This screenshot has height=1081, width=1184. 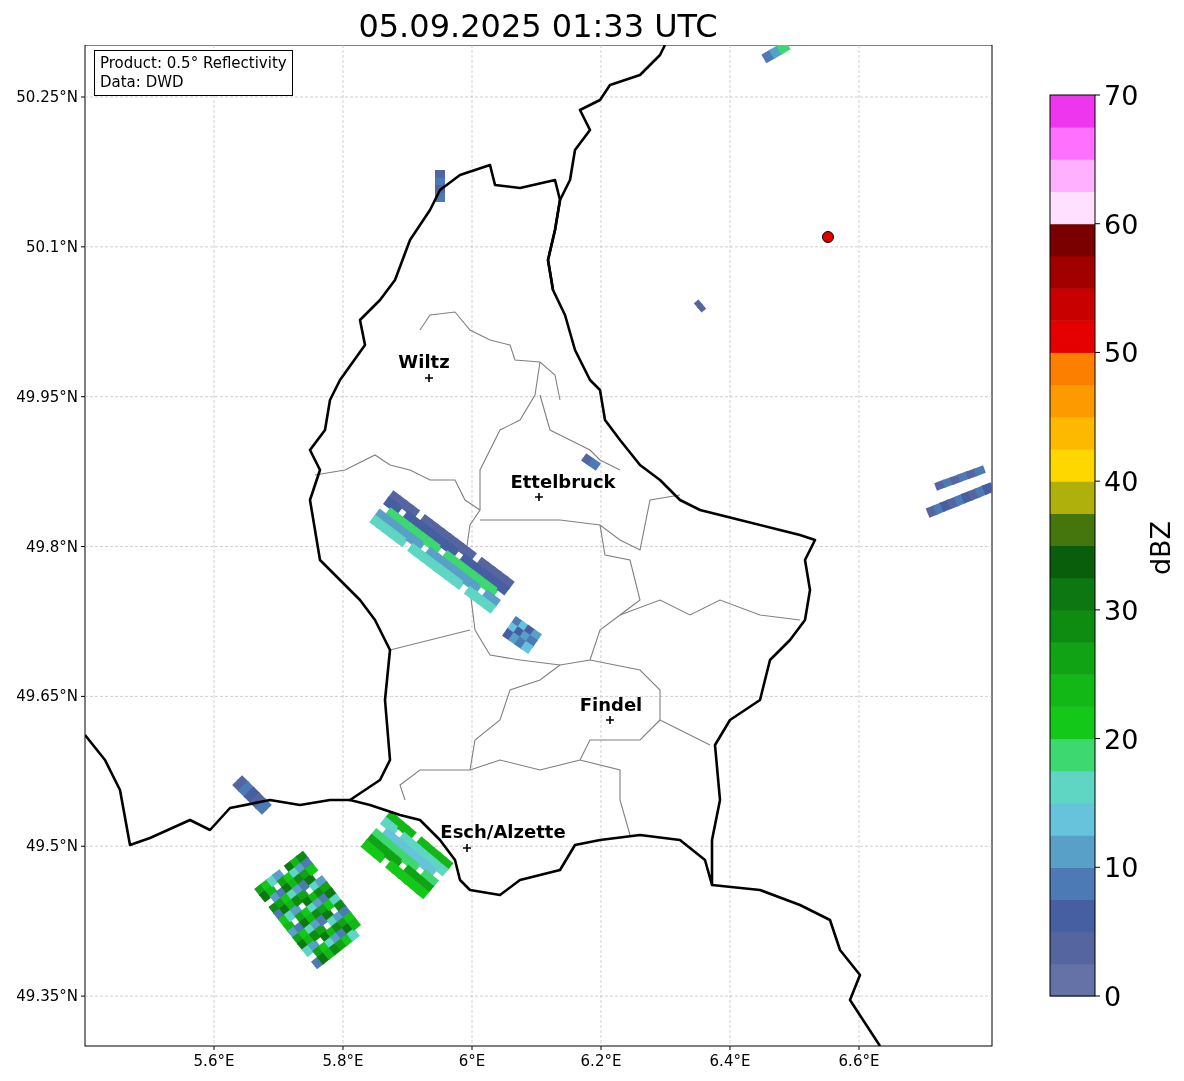 I want to click on latitude-label: 50.25°N, so click(x=47, y=97).